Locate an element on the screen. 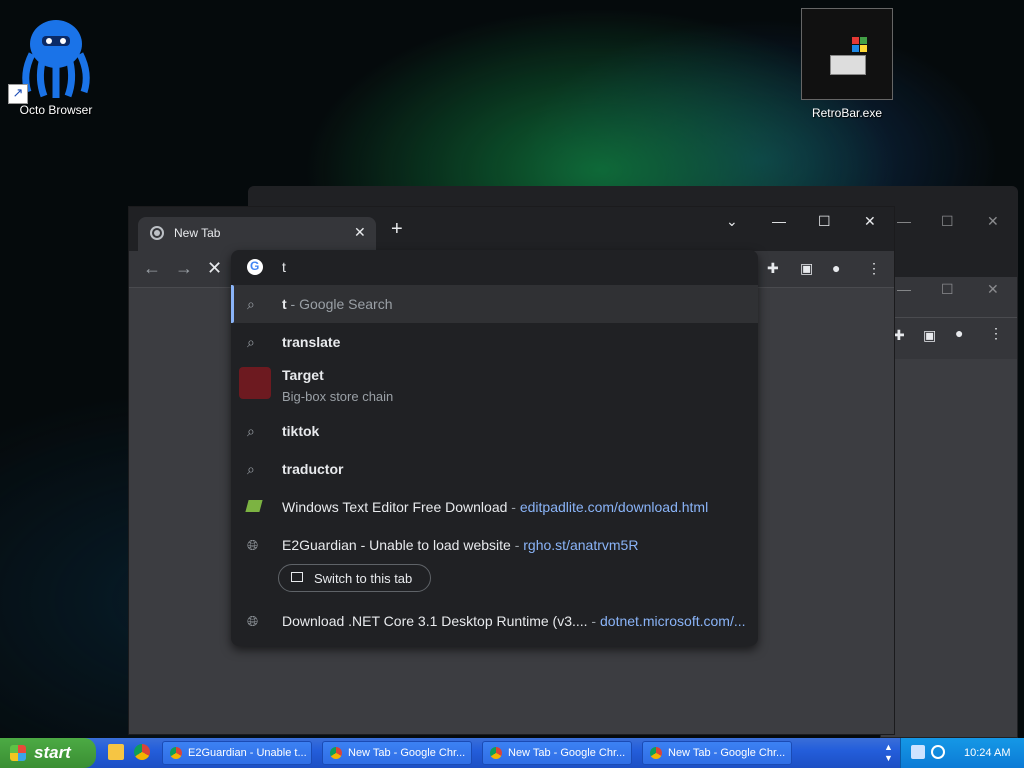  desktop-icon-label: Octo Browser is located at coordinates (56, 110).